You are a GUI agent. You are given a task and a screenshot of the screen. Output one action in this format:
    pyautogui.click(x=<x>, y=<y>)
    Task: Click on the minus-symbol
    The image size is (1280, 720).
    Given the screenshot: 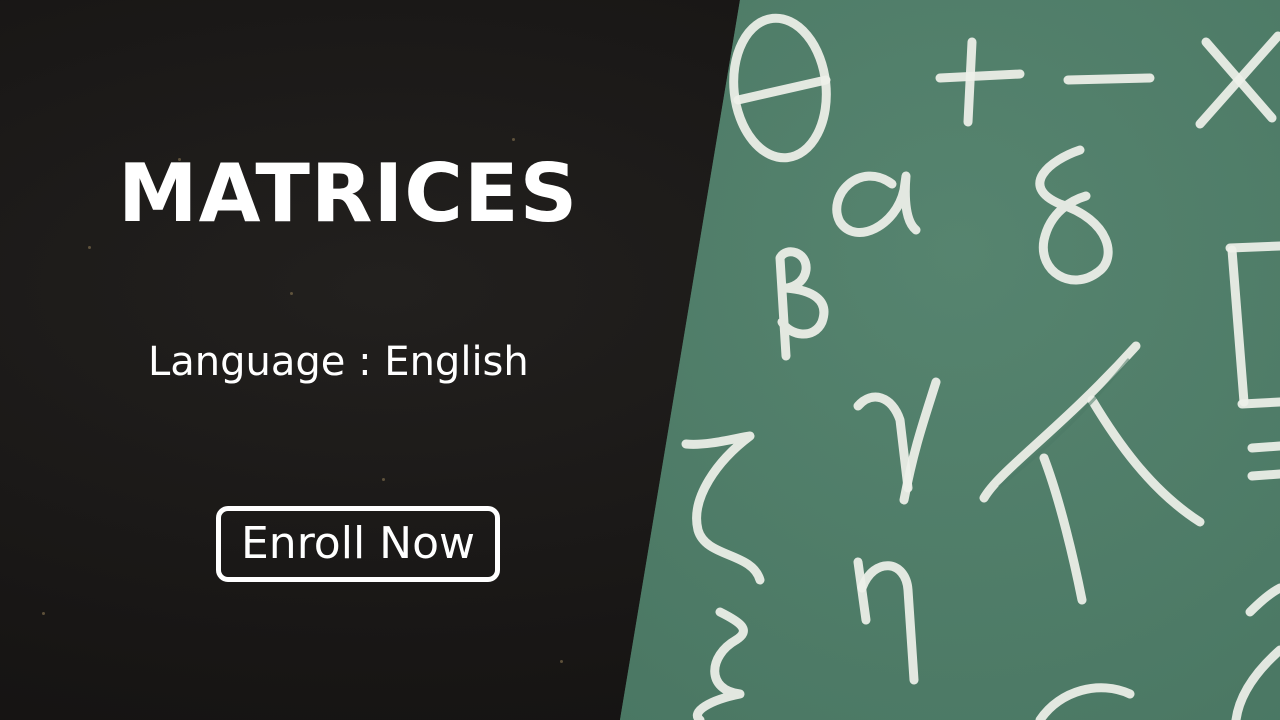 What is the action you would take?
    pyautogui.click(x=1109, y=79)
    